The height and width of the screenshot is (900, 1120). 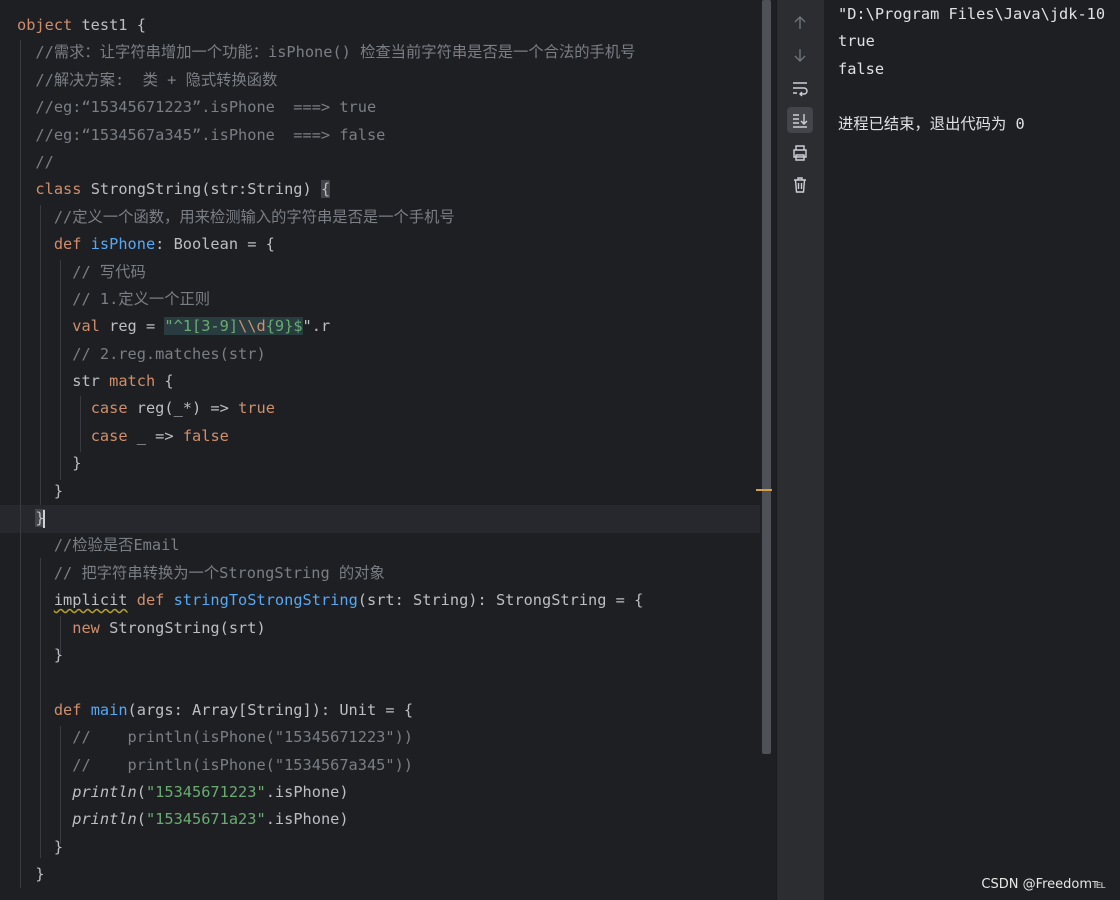 I want to click on code-token: main, so click(x=109, y=709).